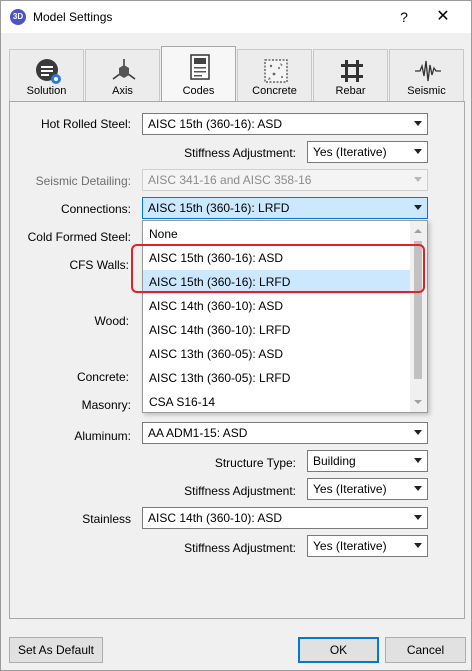  What do you see at coordinates (198, 91) in the screenshot?
I see `tab-codes-label: Codes` at bounding box center [198, 91].